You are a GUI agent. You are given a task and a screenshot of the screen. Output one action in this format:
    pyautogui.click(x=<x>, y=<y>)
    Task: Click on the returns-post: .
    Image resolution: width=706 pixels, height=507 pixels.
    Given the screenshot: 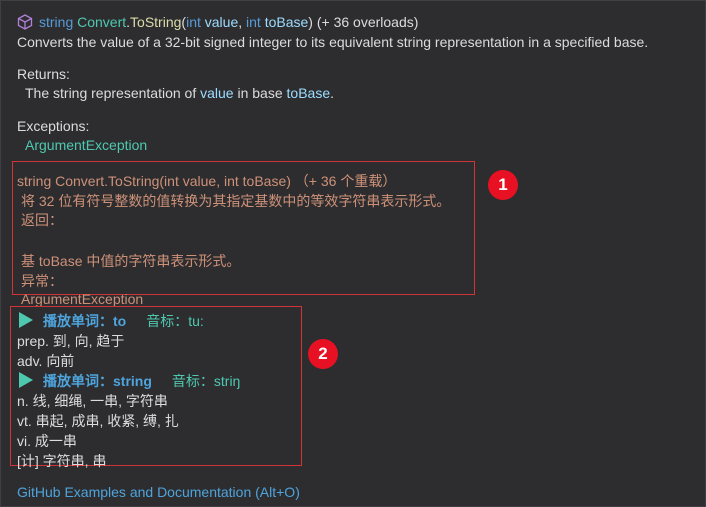 What is the action you would take?
    pyautogui.click(x=332, y=93)
    